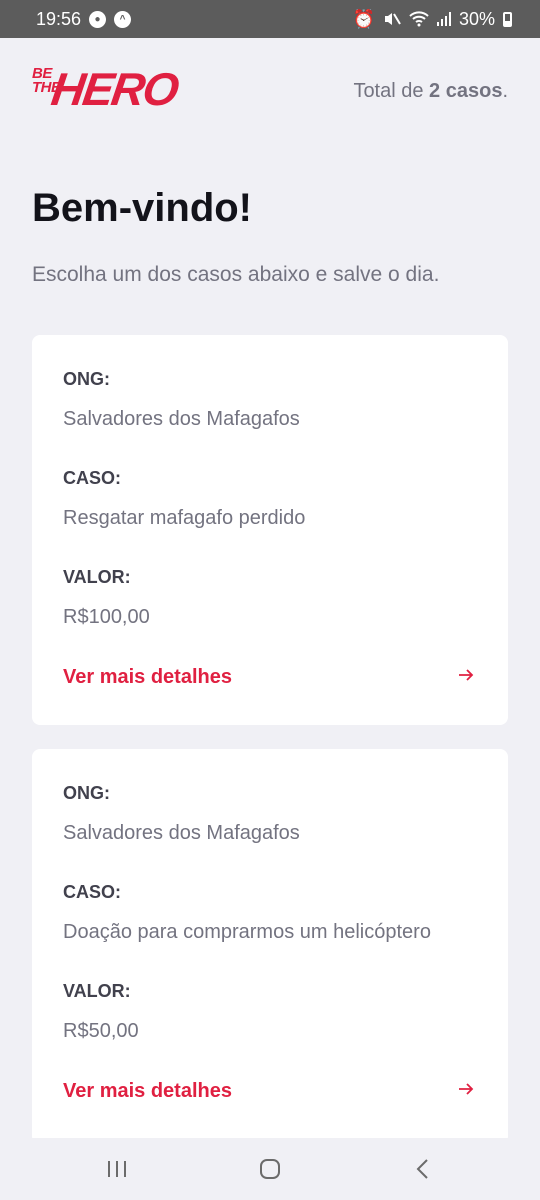 The width and height of the screenshot is (540, 1200). I want to click on back-button, so click(423, 1169).